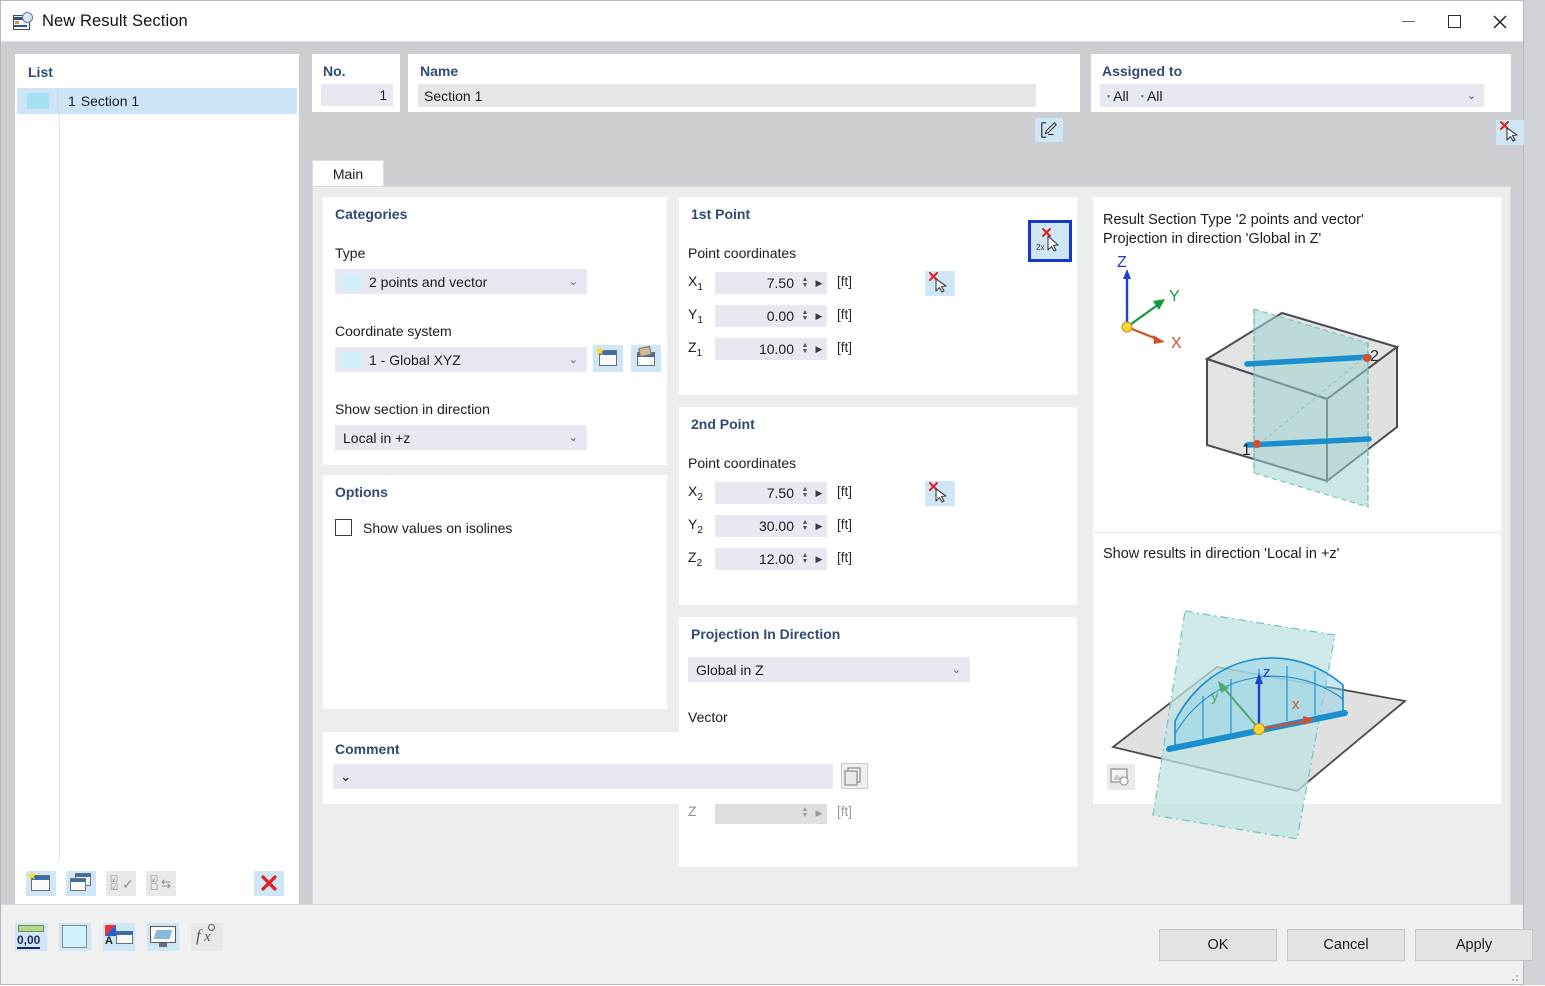 This screenshot has height=986, width=1545. Describe the element at coordinates (269, 883) in the screenshot. I see `delete-section-button` at that location.